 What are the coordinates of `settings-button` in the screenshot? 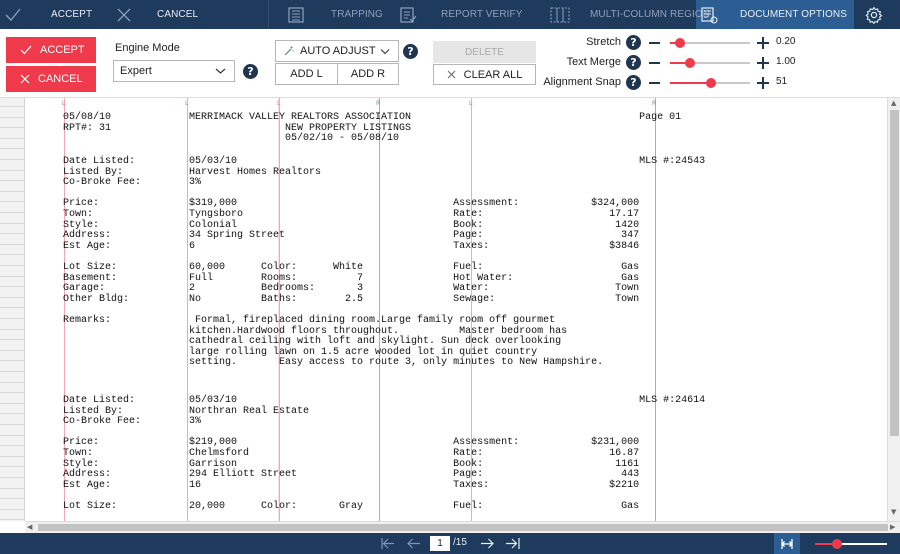 It's located at (874, 14).